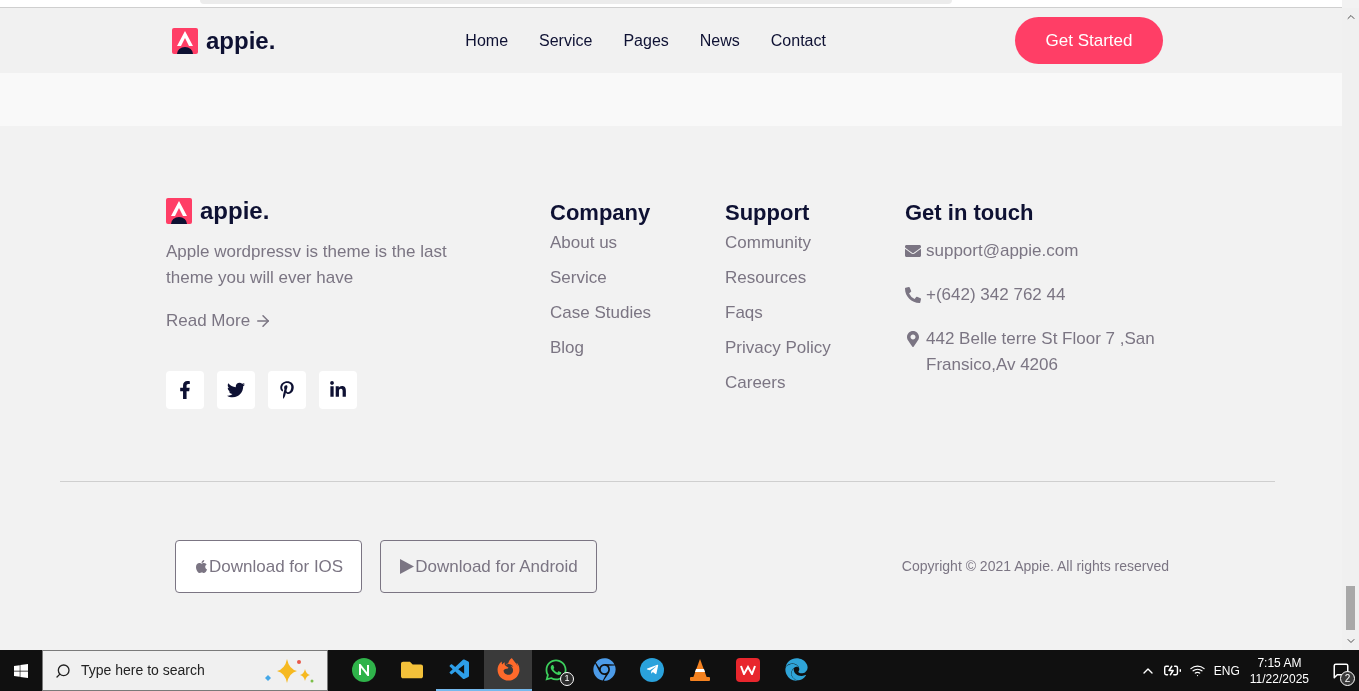  What do you see at coordinates (815, 313) in the screenshot?
I see `footer-link: Faqs` at bounding box center [815, 313].